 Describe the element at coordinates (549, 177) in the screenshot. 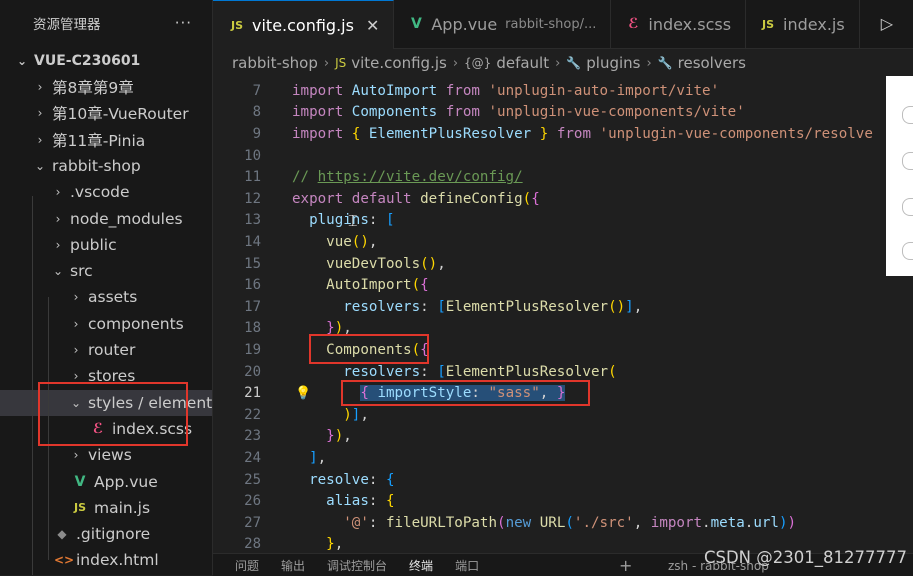

I see `code-line: 11 // https://vite.dev/config/` at that location.